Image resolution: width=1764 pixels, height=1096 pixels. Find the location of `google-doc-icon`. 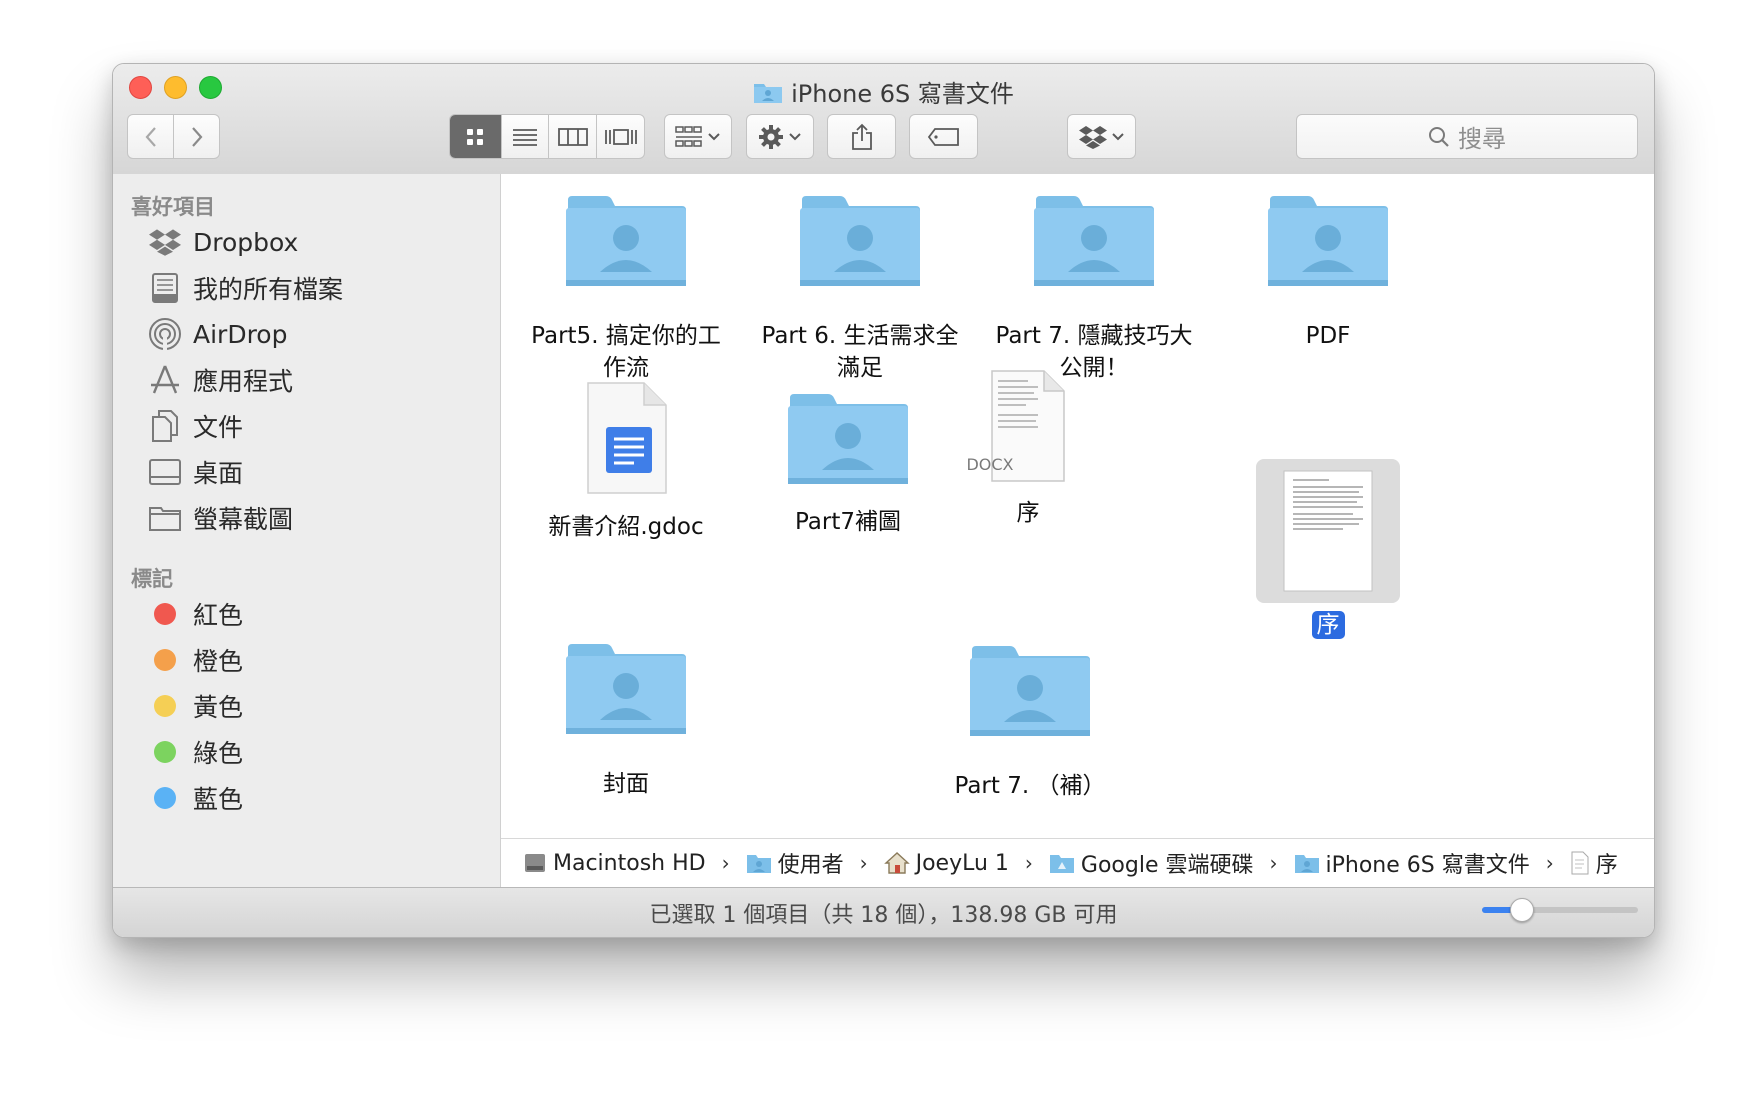

google-doc-icon is located at coordinates (627, 438).